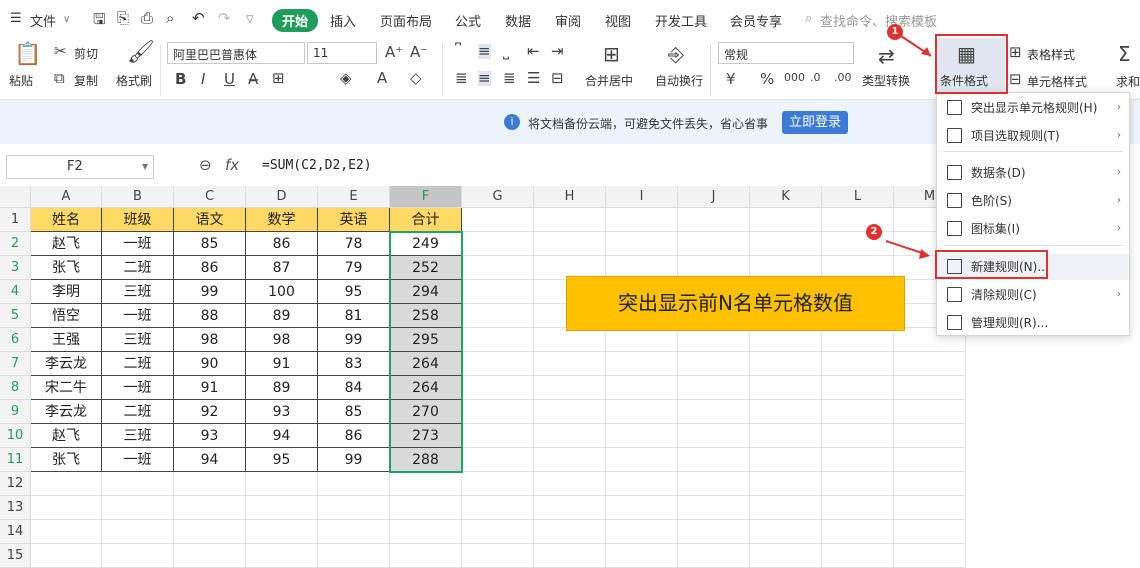  Describe the element at coordinates (506, 51) in the screenshot. I see `align-bottom-icon: ⎵` at that location.